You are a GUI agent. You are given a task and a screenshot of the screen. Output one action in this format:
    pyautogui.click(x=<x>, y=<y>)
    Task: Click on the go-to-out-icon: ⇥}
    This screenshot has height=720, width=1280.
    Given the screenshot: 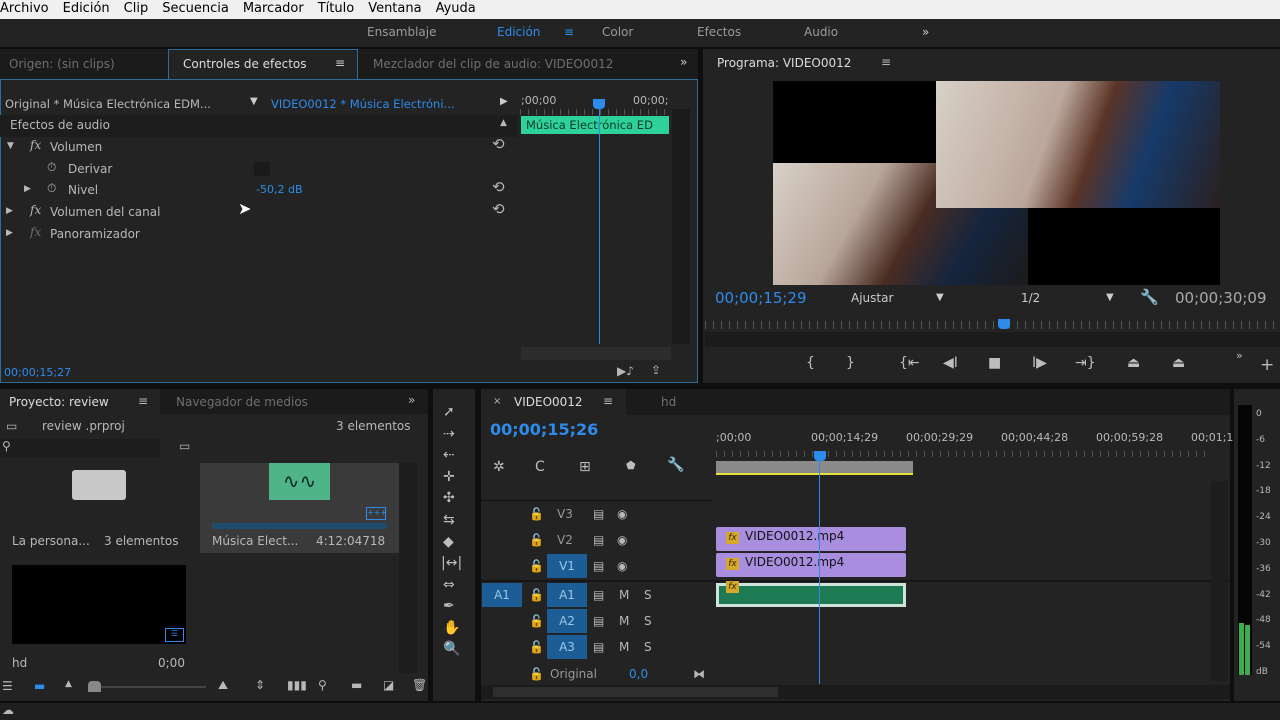 What is the action you would take?
    pyautogui.click(x=1085, y=363)
    